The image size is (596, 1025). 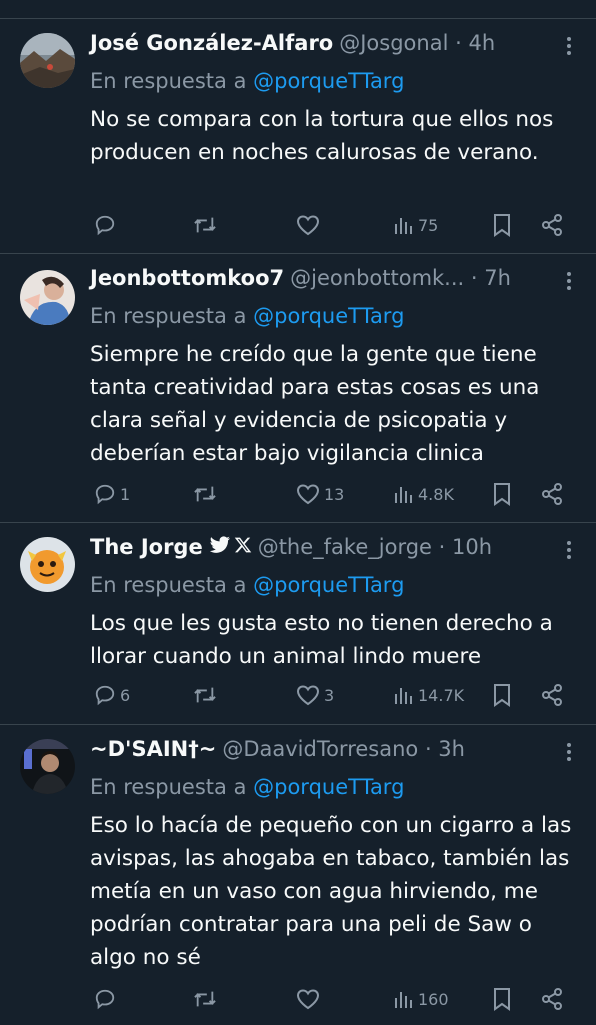 What do you see at coordinates (211, 43) in the screenshot?
I see `display-name: José González-Alfaro` at bounding box center [211, 43].